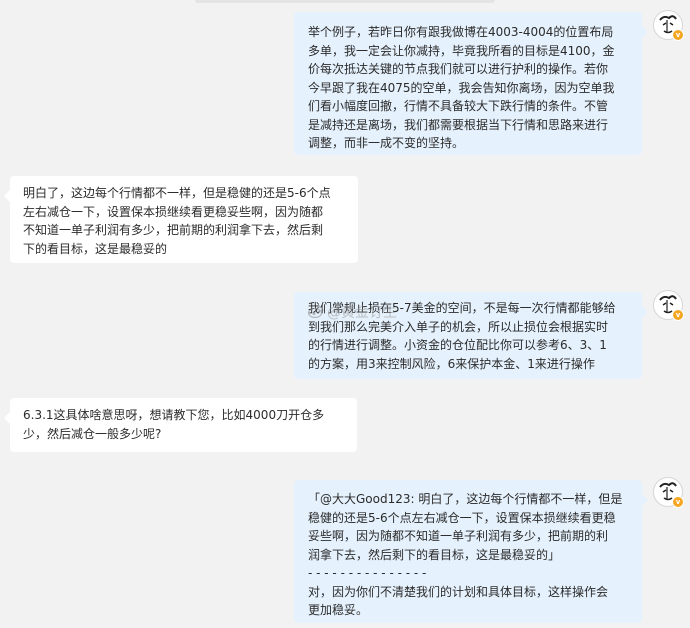 The width and height of the screenshot is (690, 628). Describe the element at coordinates (338, 610) in the screenshot. I see `message-line: 更加稳妥。` at that location.